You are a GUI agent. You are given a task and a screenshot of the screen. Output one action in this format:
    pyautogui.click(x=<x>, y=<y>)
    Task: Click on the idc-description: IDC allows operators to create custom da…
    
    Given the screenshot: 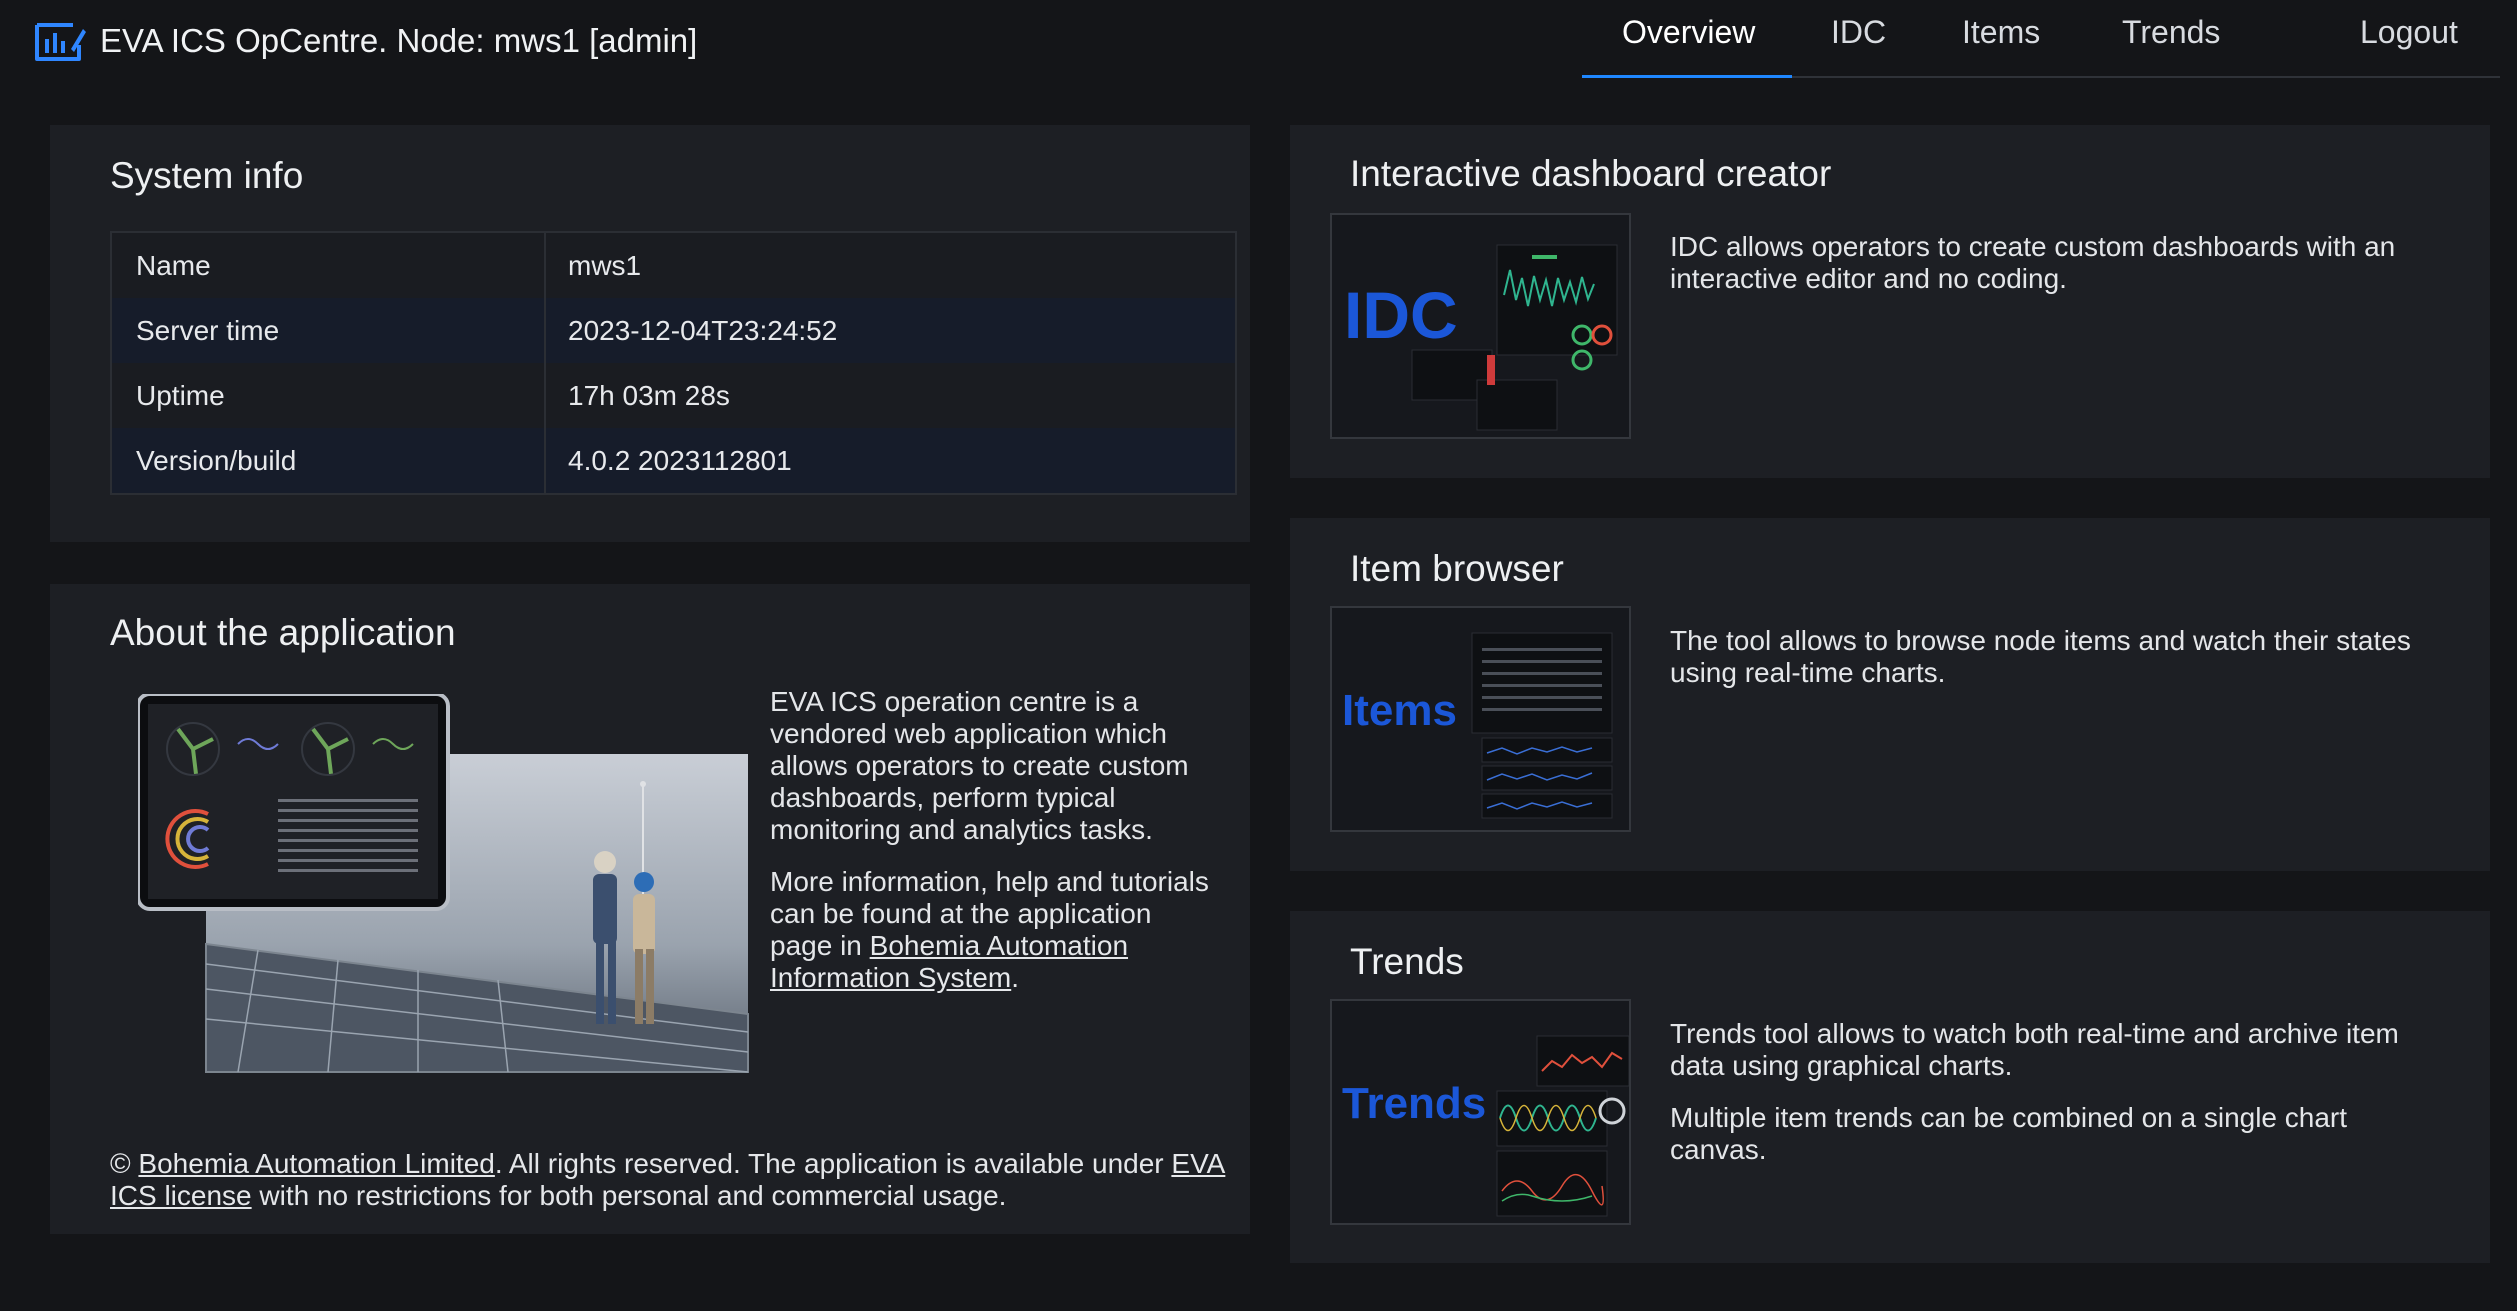 What is the action you would take?
    pyautogui.click(x=2033, y=262)
    